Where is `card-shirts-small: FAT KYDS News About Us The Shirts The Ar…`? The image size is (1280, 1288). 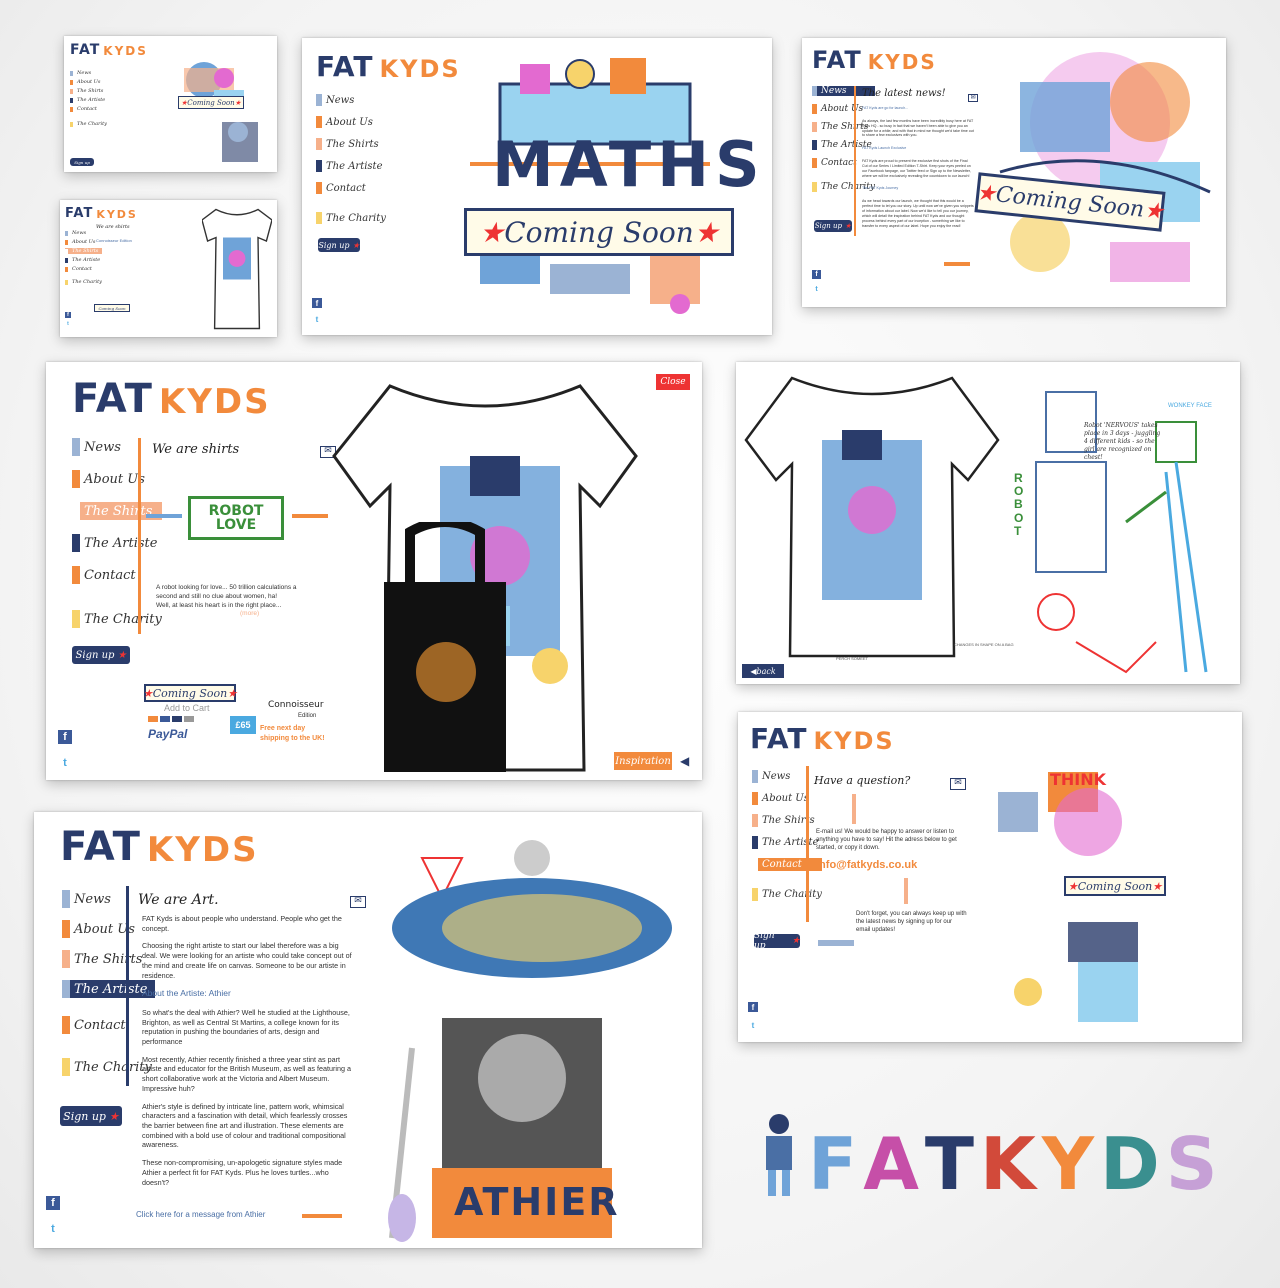
card-shirts-small: FAT KYDS News About Us The Shirts The Ar… is located at coordinates (168, 268).